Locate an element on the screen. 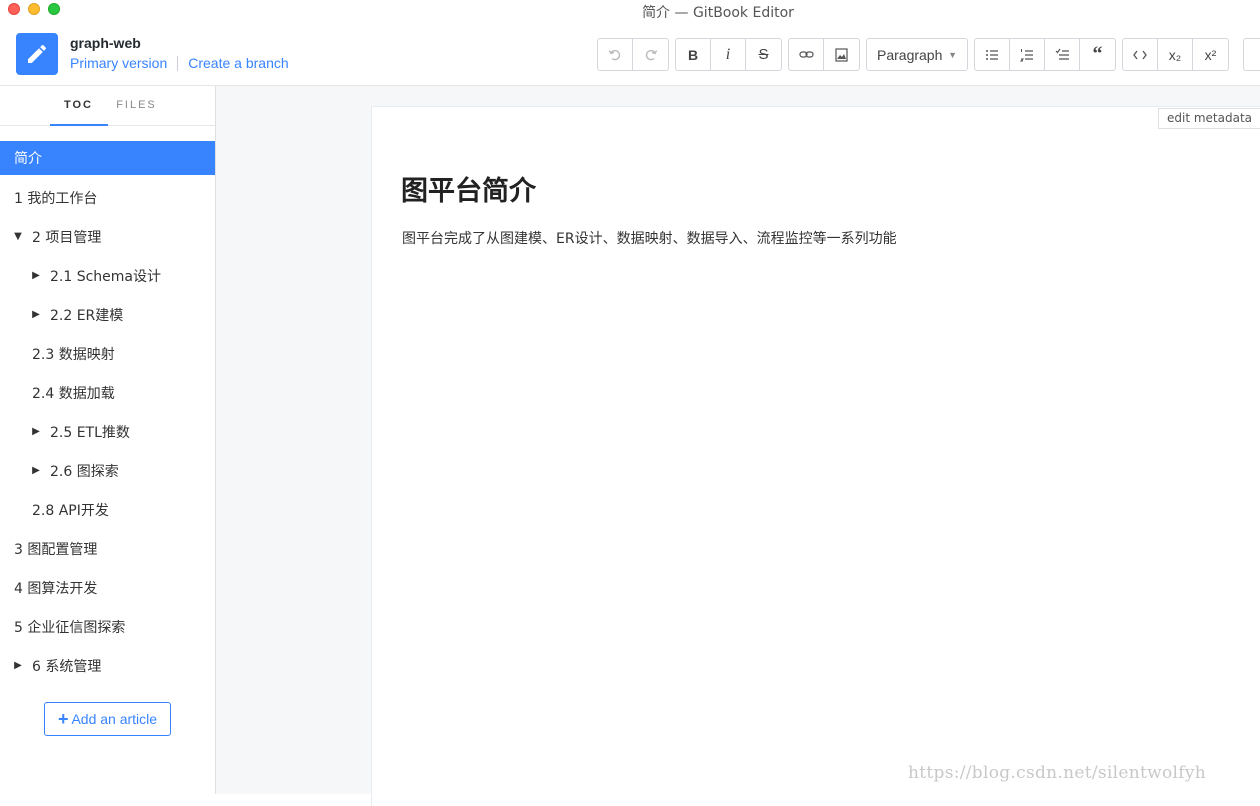 The width and height of the screenshot is (1260, 806). bold-button: B is located at coordinates (693, 54).